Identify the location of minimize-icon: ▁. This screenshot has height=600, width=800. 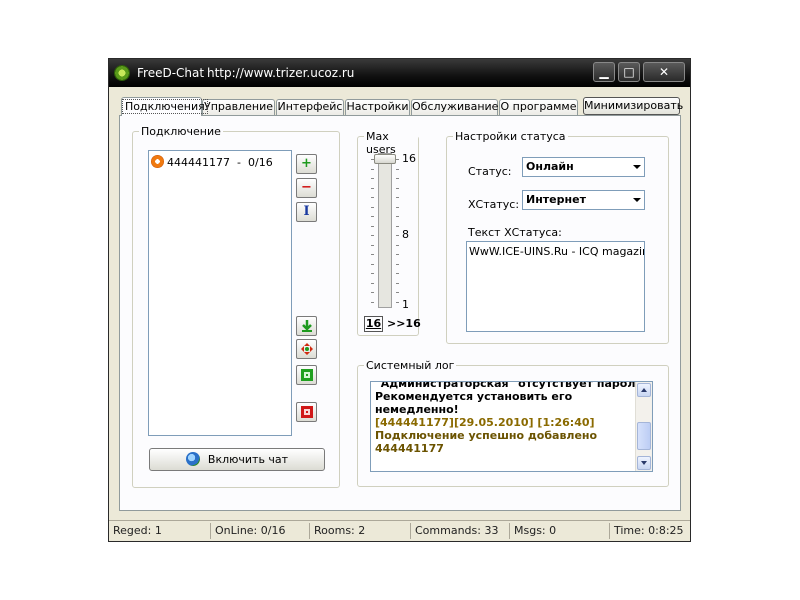
(604, 72).